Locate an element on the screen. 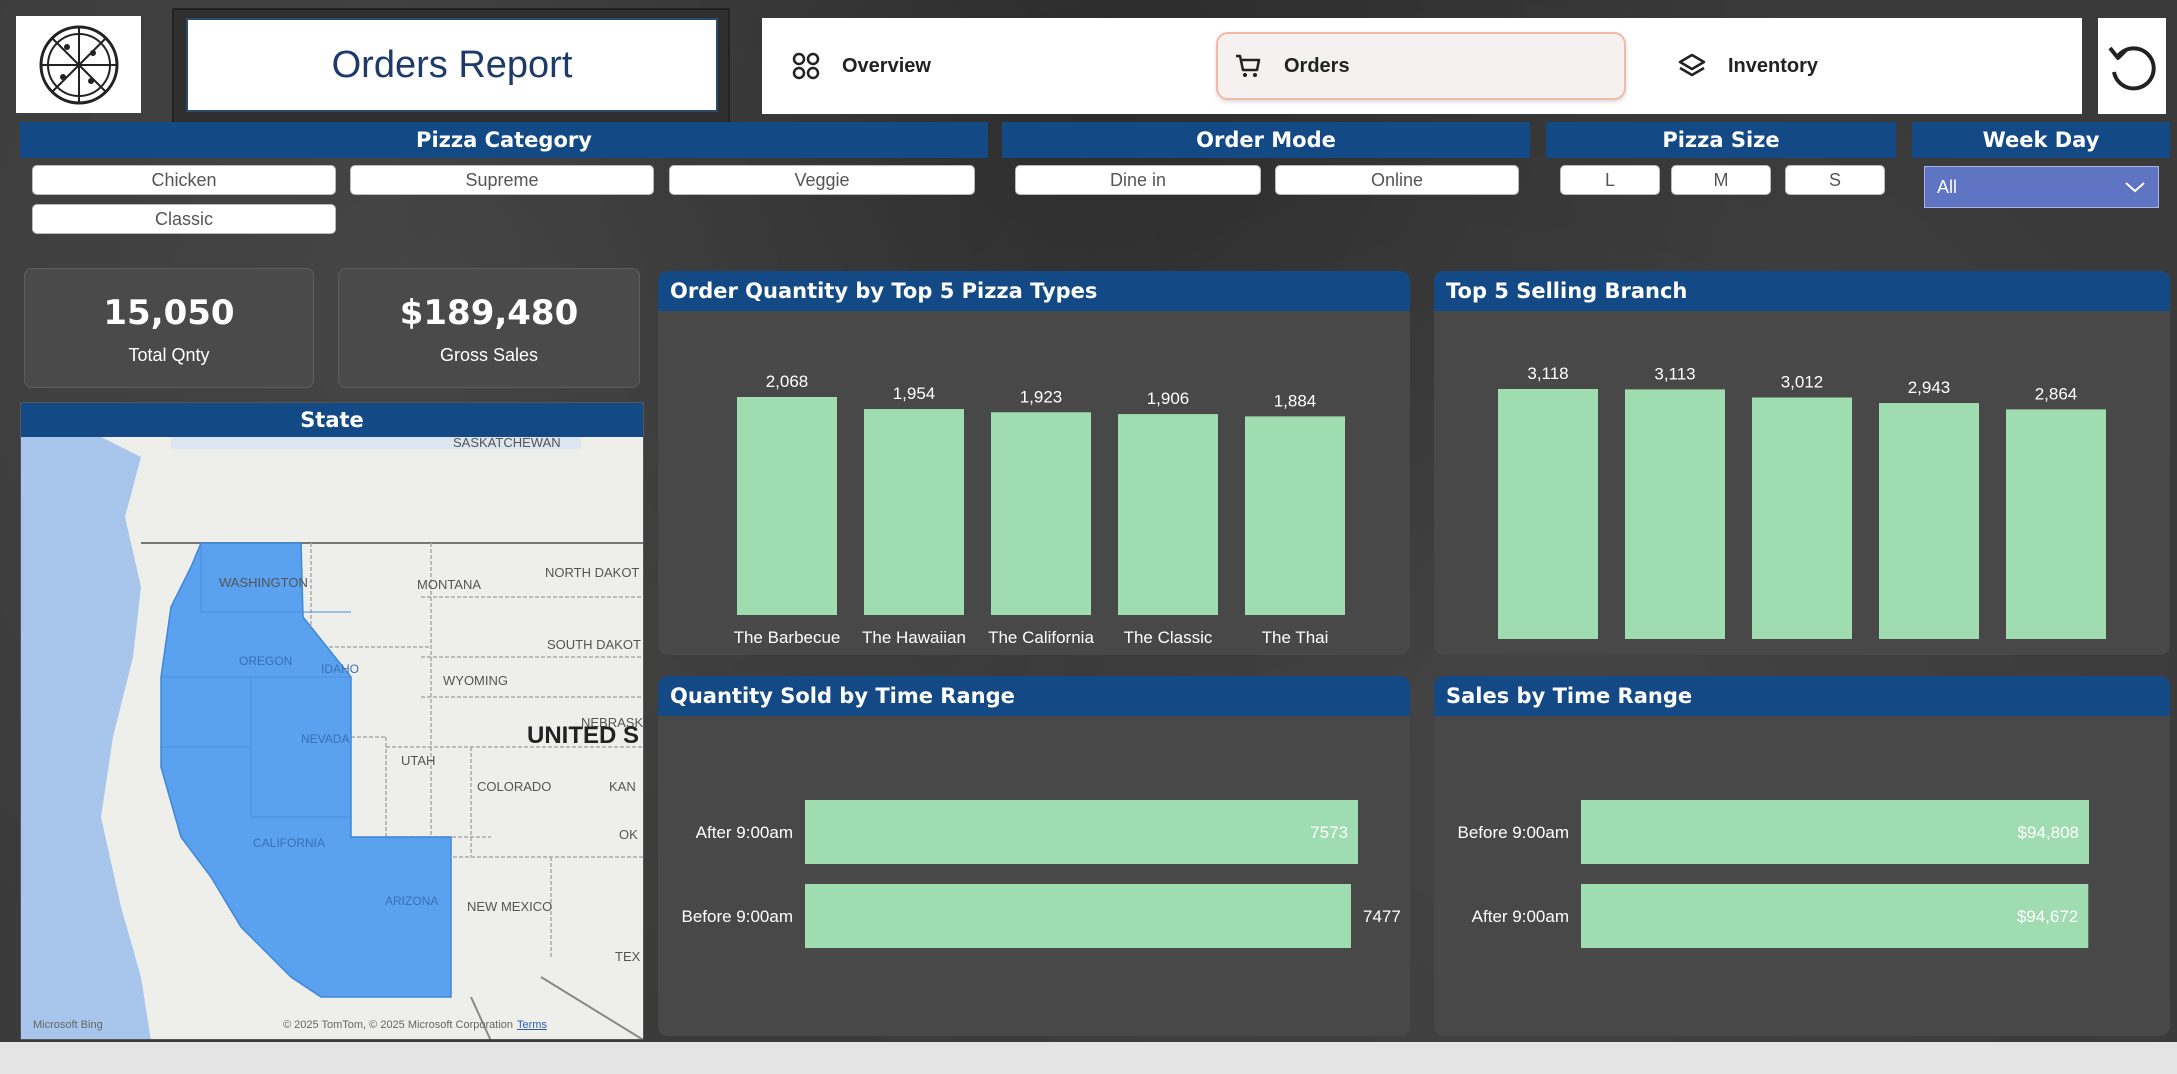  pizza-size-header: Pizza Size is located at coordinates (1721, 140).